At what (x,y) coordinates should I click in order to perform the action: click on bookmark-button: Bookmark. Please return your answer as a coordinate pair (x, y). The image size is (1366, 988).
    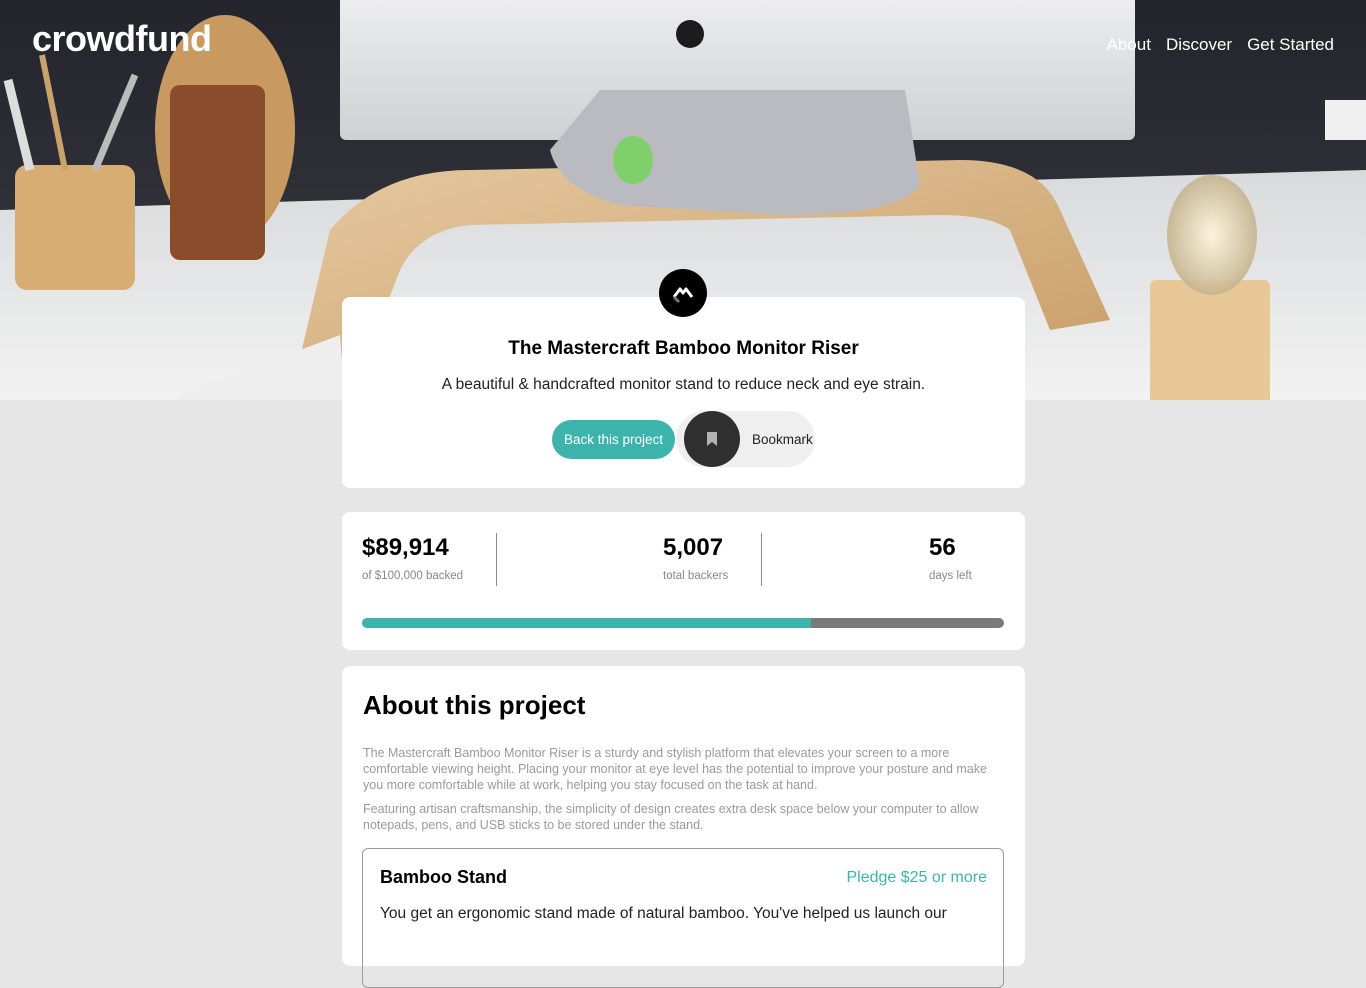
    Looking at the image, I should click on (745, 439).